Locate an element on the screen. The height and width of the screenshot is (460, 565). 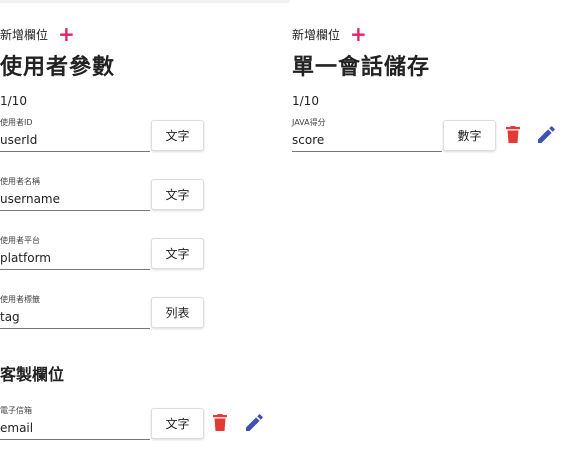
field-label: 使用者標籤 is located at coordinates (20, 299).